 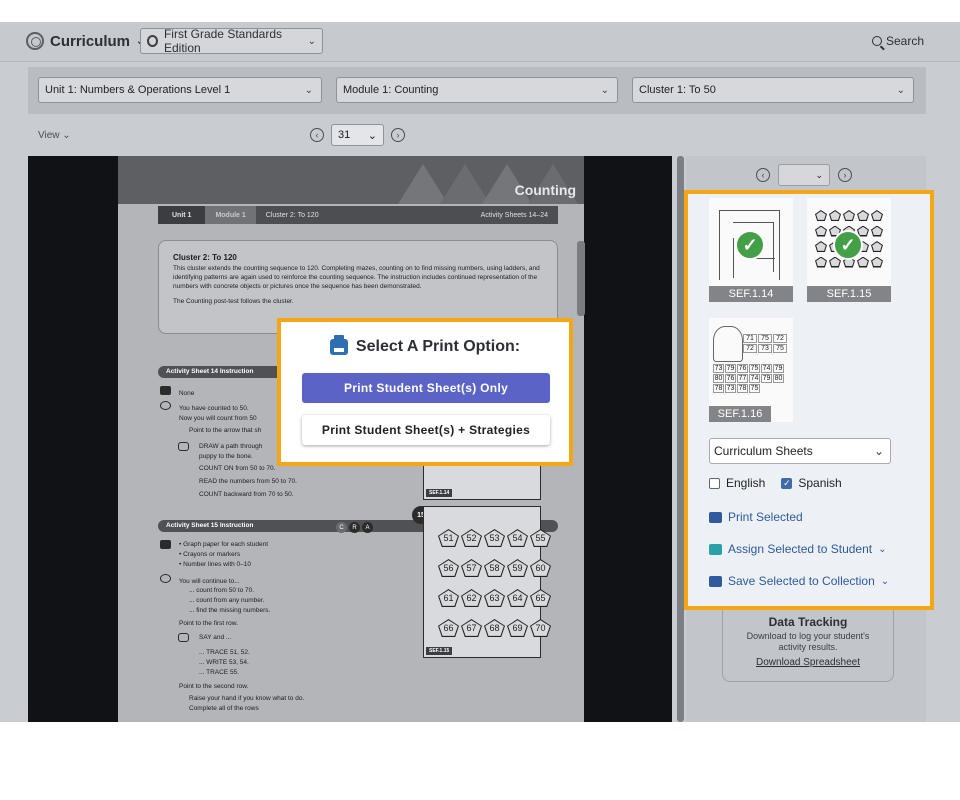 What do you see at coordinates (391, 90) in the screenshot?
I see `module-value: Module 1: Counting` at bounding box center [391, 90].